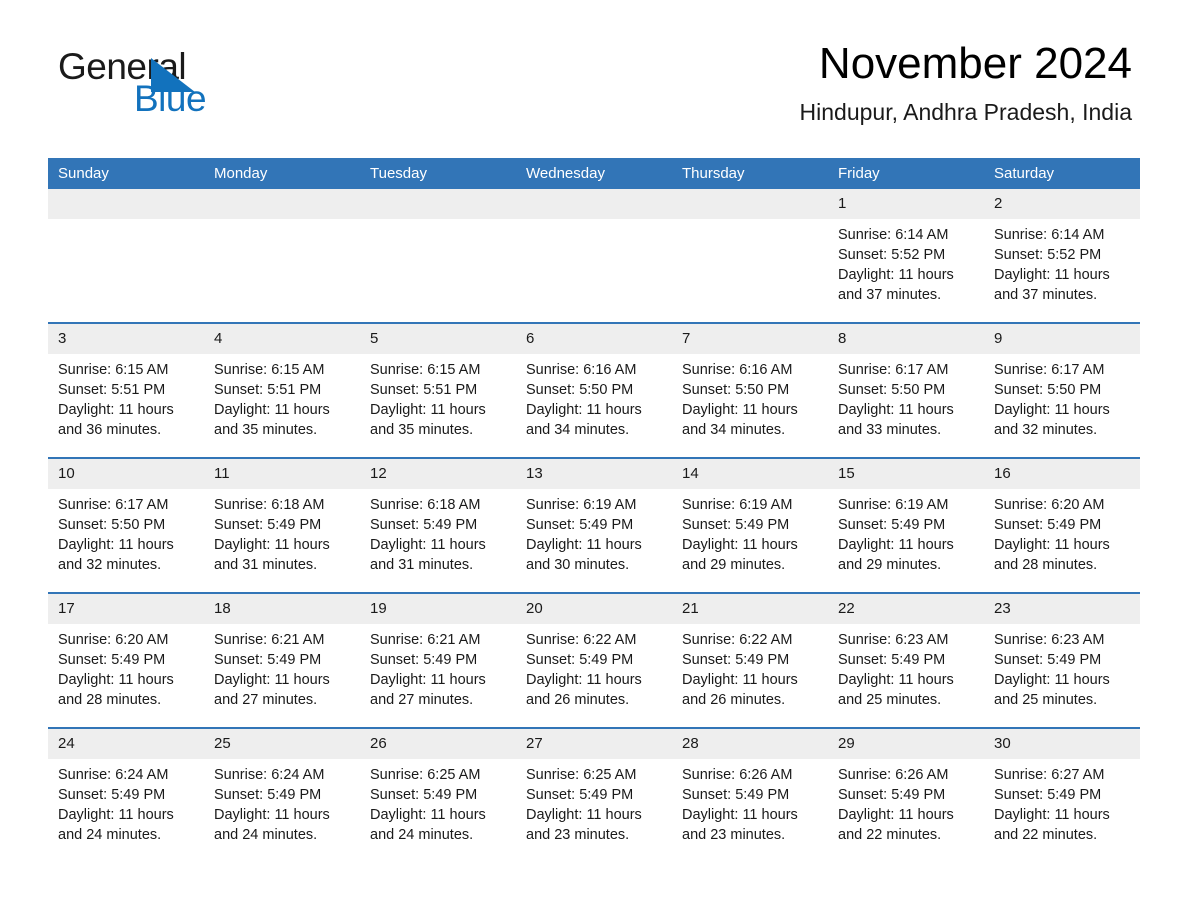 The image size is (1188, 918). What do you see at coordinates (282, 744) in the screenshot?
I see `day-number: 25` at bounding box center [282, 744].